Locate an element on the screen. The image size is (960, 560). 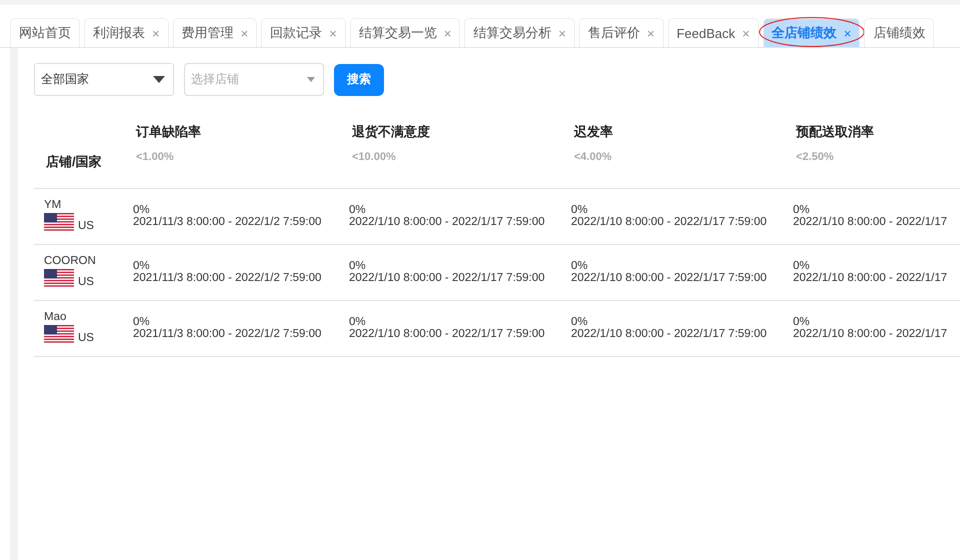
store-name: YM is located at coordinates (53, 205).